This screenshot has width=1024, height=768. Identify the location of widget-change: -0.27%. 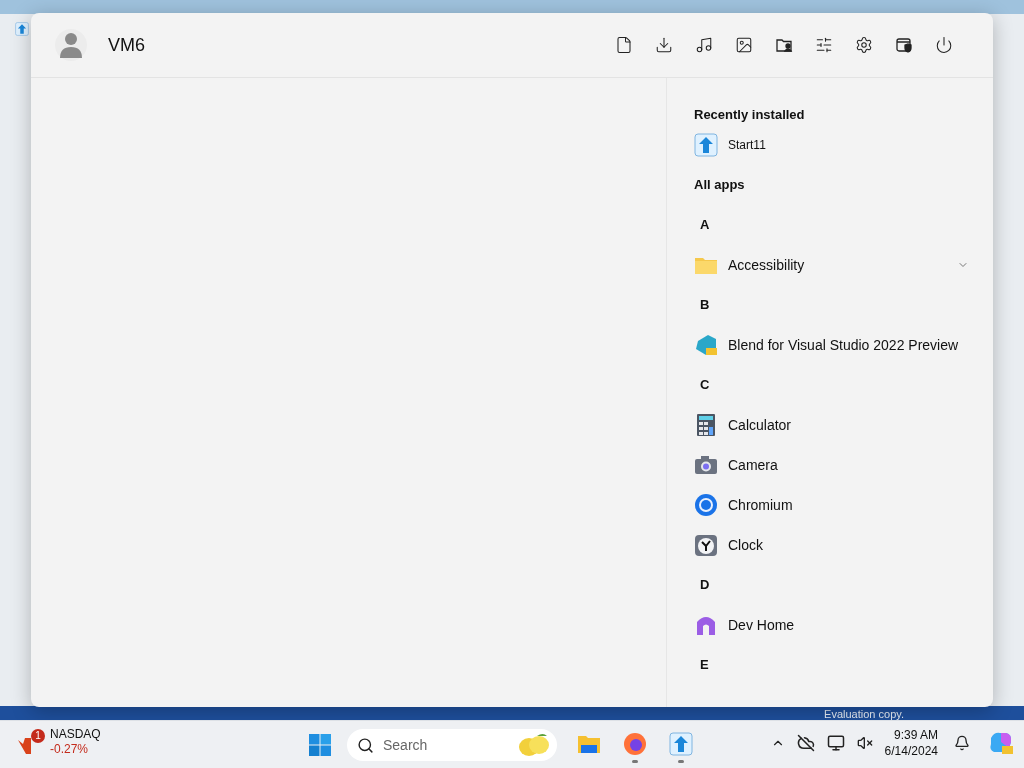
(70, 749).